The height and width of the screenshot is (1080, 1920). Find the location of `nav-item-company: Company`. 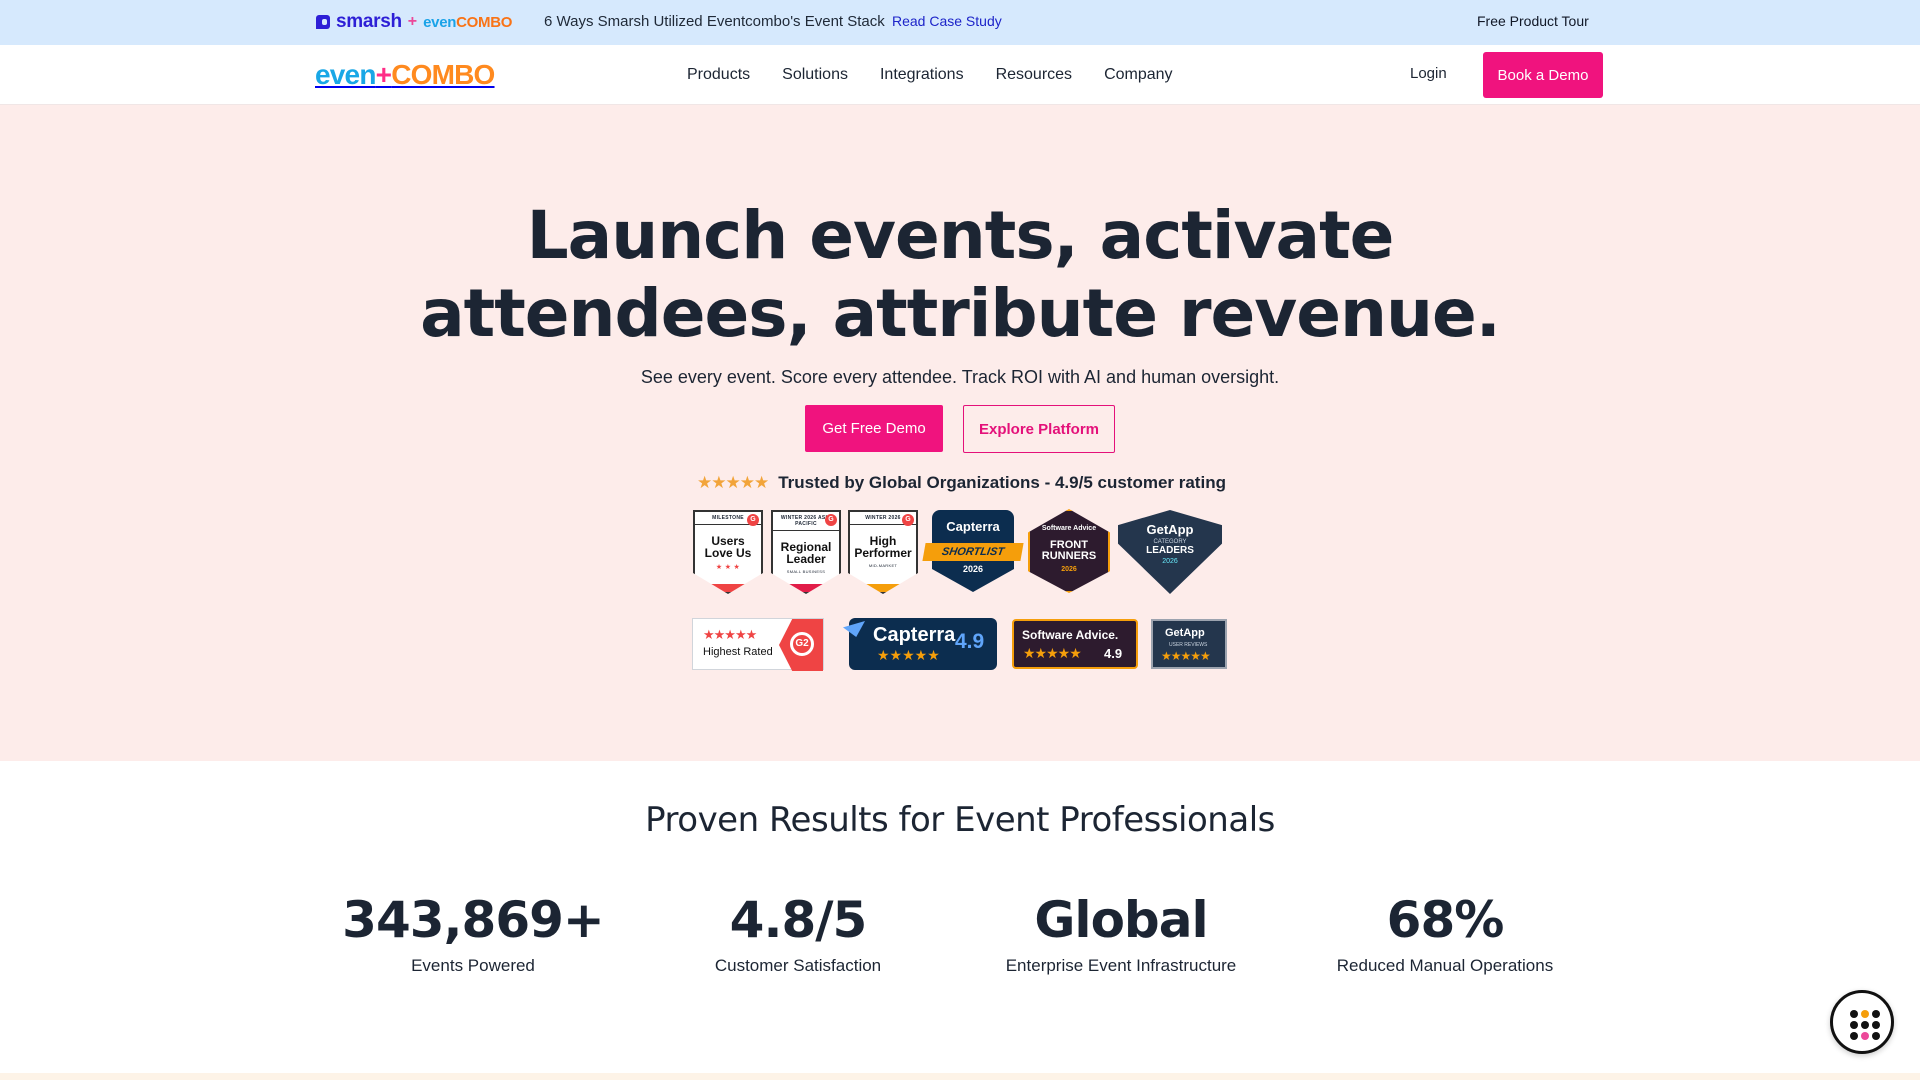

nav-item-company: Company is located at coordinates (1138, 75).